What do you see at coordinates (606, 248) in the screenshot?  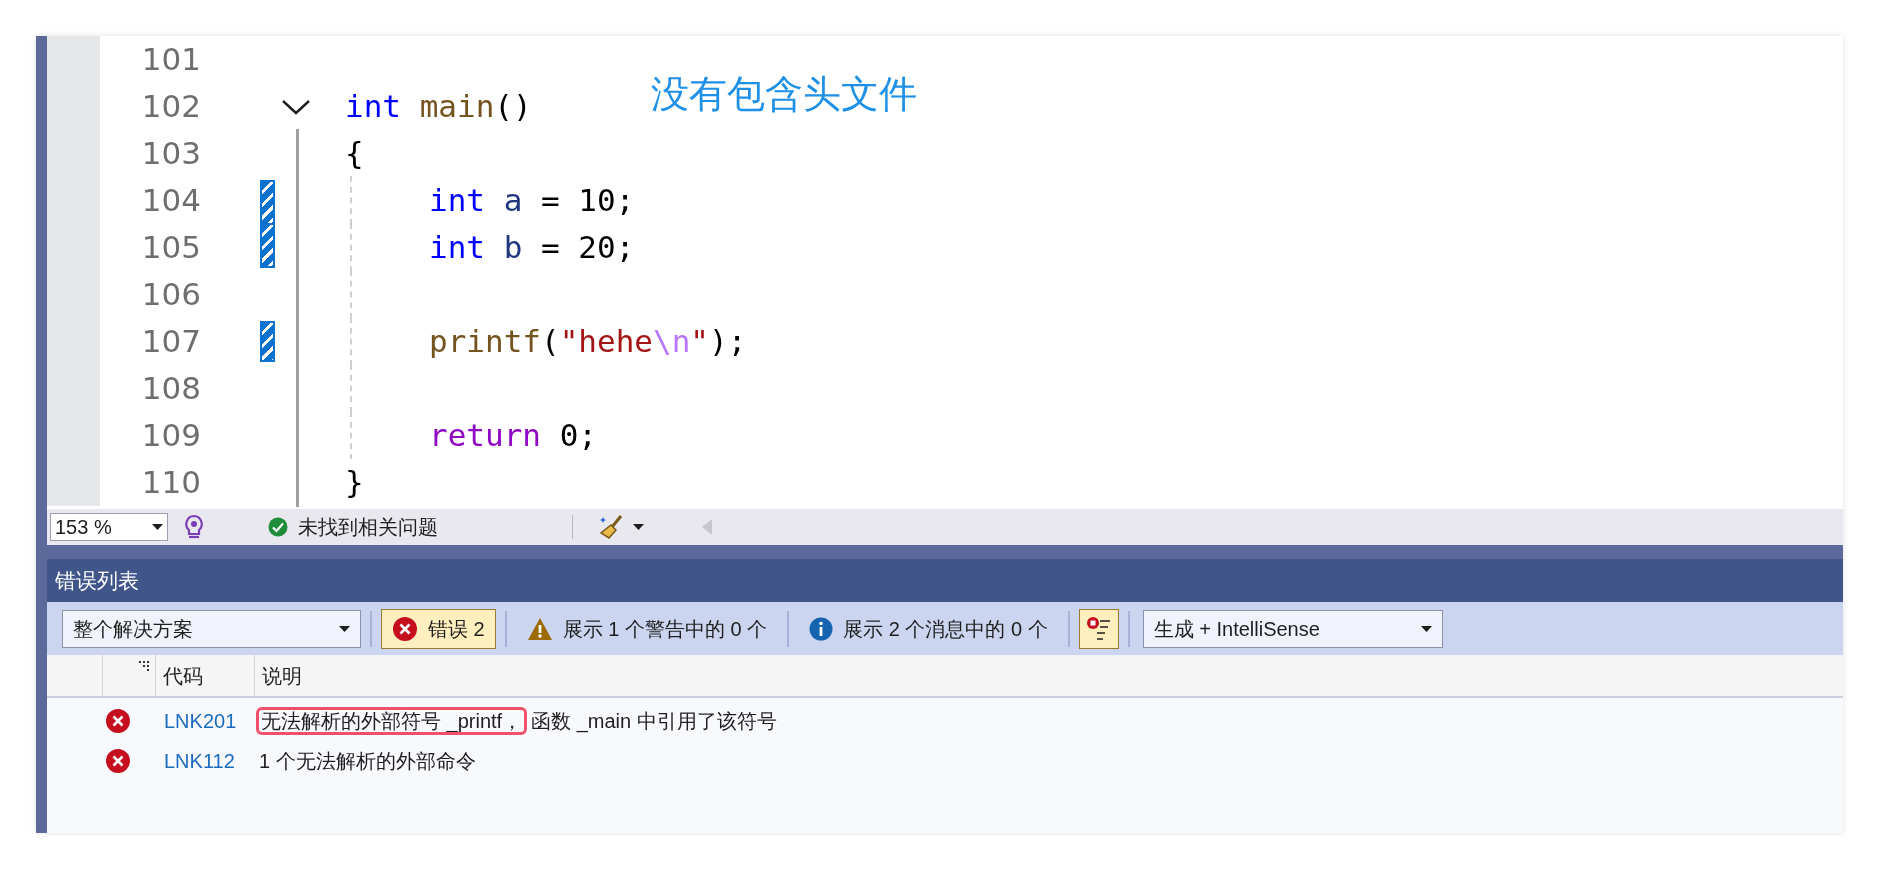 I see `code-token: 20;` at bounding box center [606, 248].